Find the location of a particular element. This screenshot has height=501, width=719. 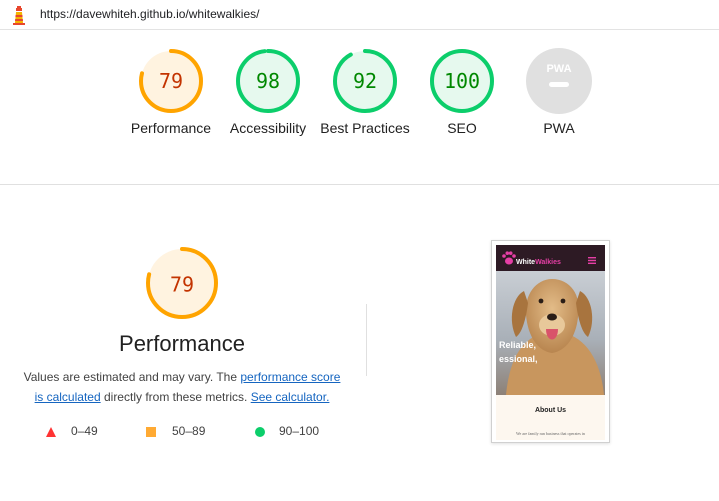

hero-line-2: essional, is located at coordinates (518, 359).